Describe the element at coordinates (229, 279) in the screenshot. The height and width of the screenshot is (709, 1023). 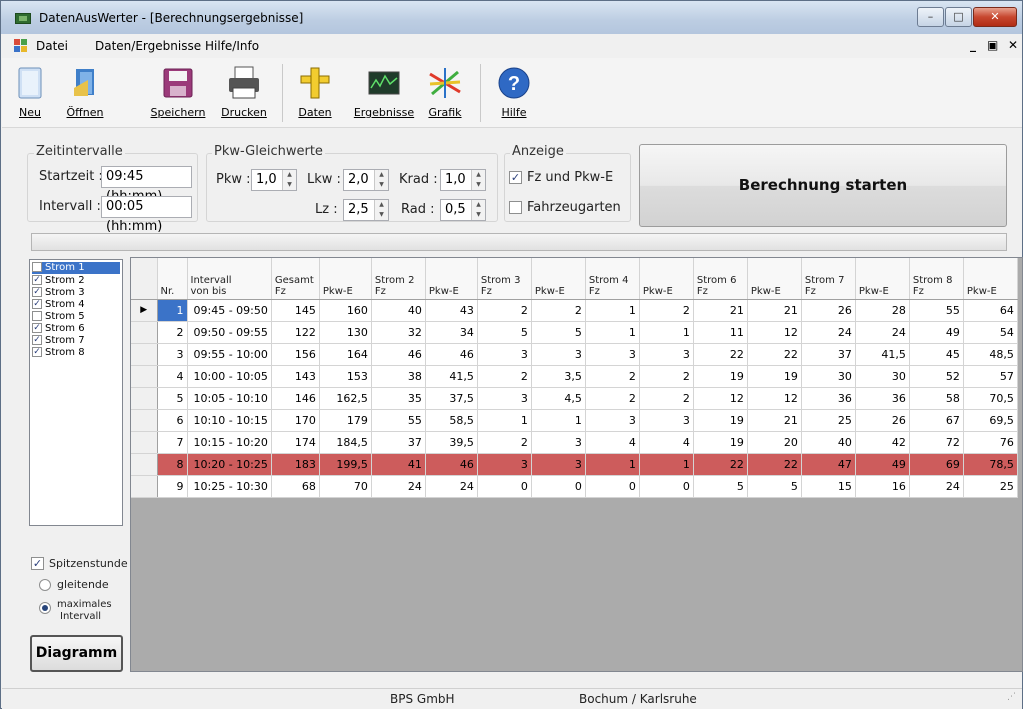
I see `column-header: Intervall von bis` at that location.